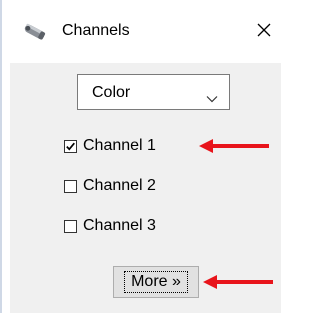 This screenshot has width=320, height=313. What do you see at coordinates (111, 92) in the screenshot?
I see `color-mode-select-value: Color` at bounding box center [111, 92].